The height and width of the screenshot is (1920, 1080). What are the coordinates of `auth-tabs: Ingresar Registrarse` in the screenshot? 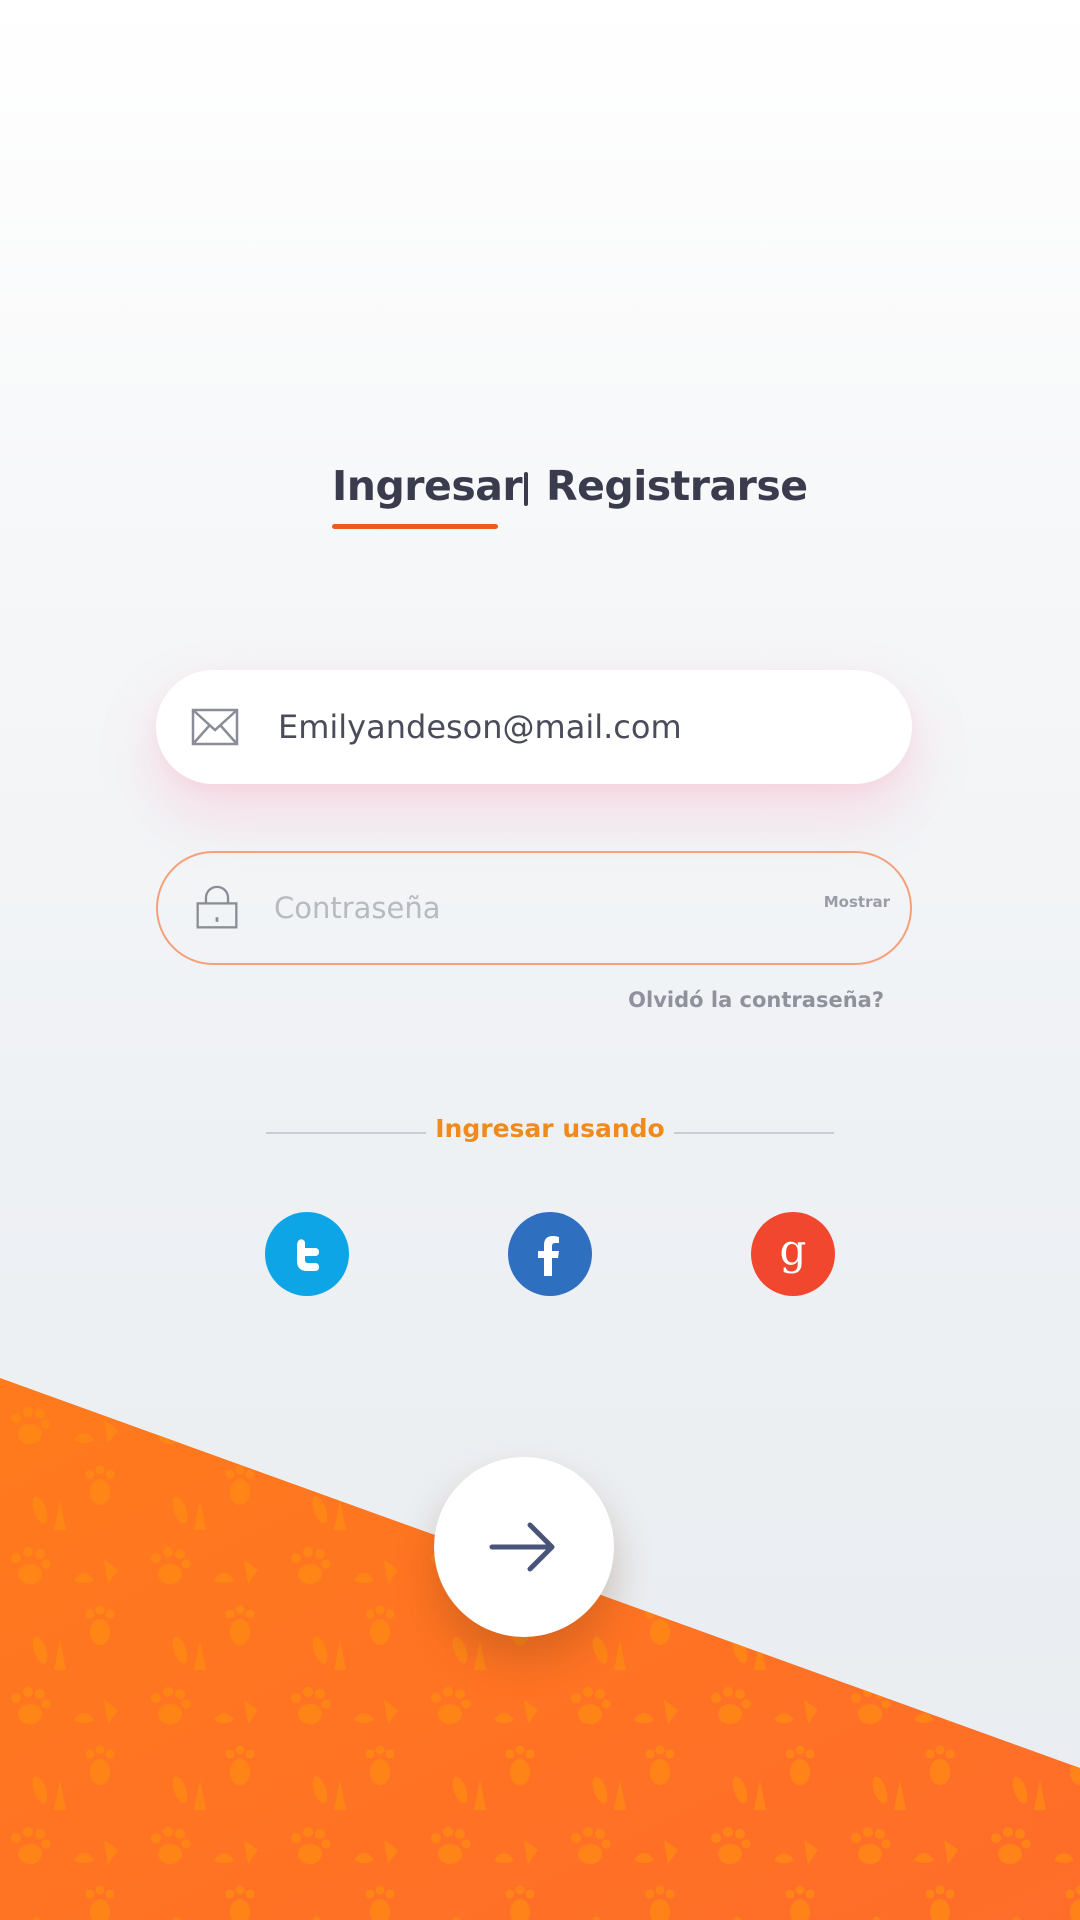 It's located at (540, 502).